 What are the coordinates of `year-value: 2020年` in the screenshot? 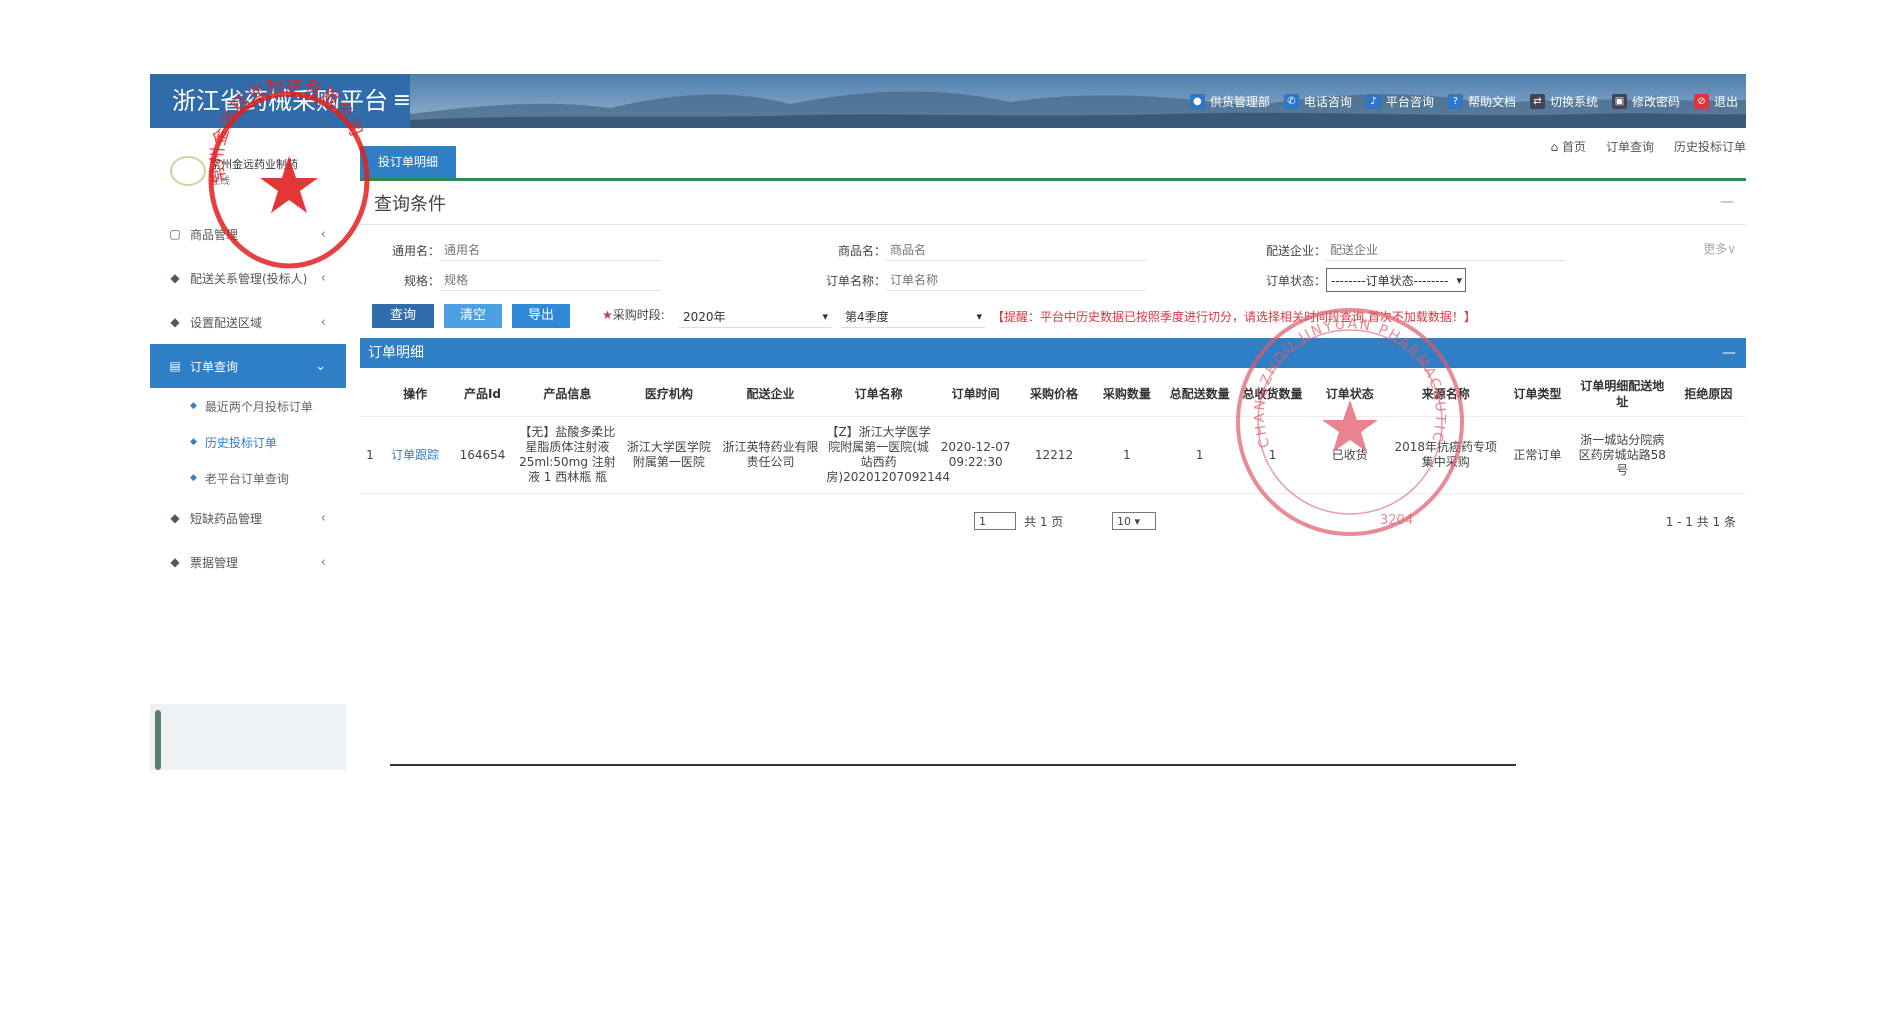 It's located at (704, 316).